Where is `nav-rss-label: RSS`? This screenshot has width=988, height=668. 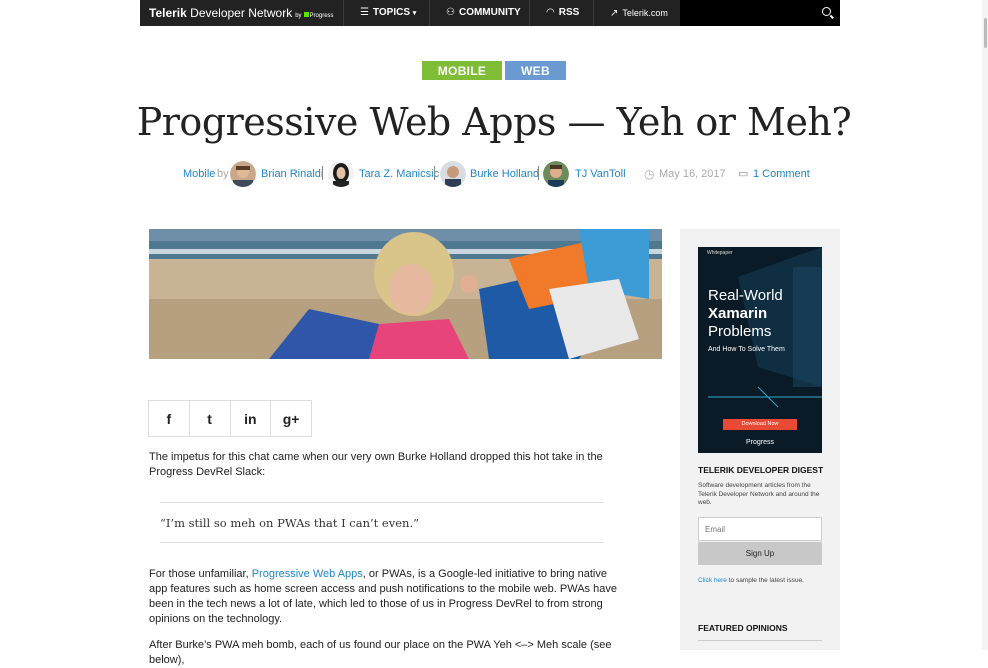
nav-rss-label: RSS is located at coordinates (569, 12).